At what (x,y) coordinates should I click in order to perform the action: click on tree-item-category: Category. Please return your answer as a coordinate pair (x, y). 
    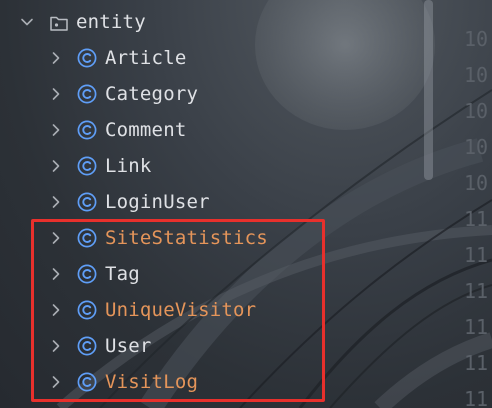
    Looking at the image, I should click on (210, 94).